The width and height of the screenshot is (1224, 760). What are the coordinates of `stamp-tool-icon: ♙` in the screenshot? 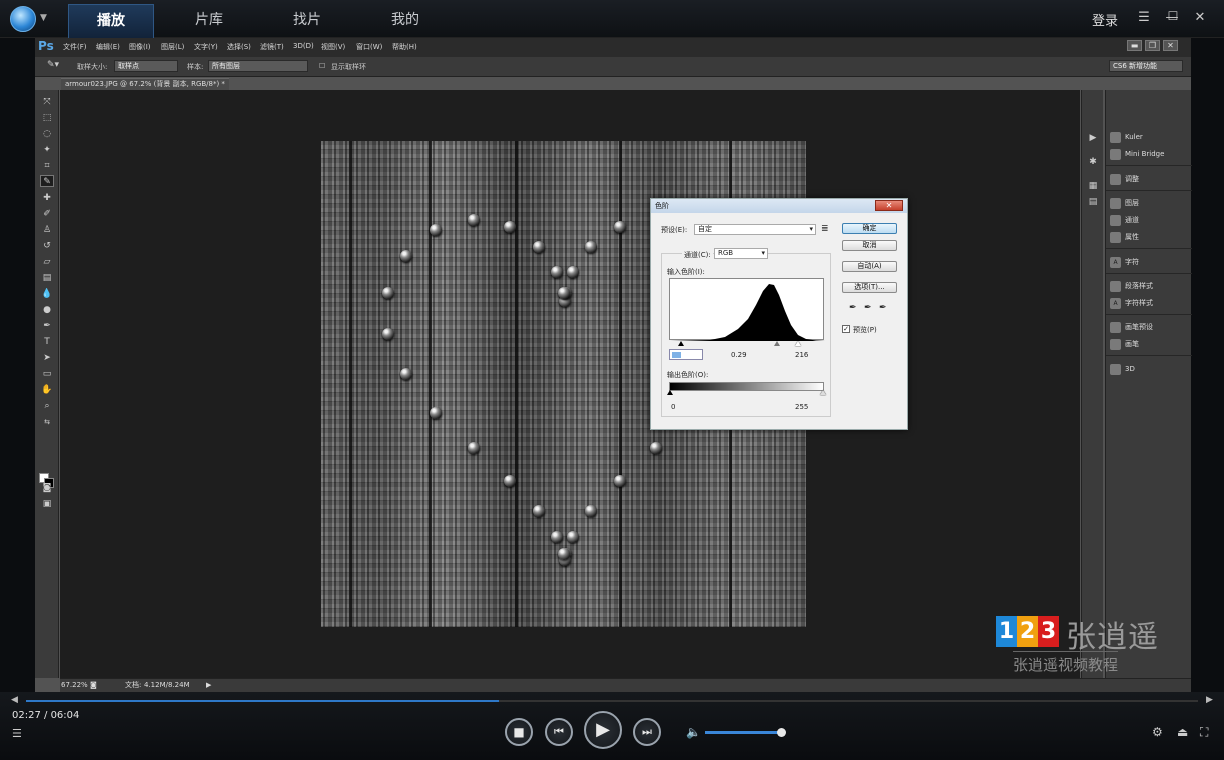 It's located at (47, 230).